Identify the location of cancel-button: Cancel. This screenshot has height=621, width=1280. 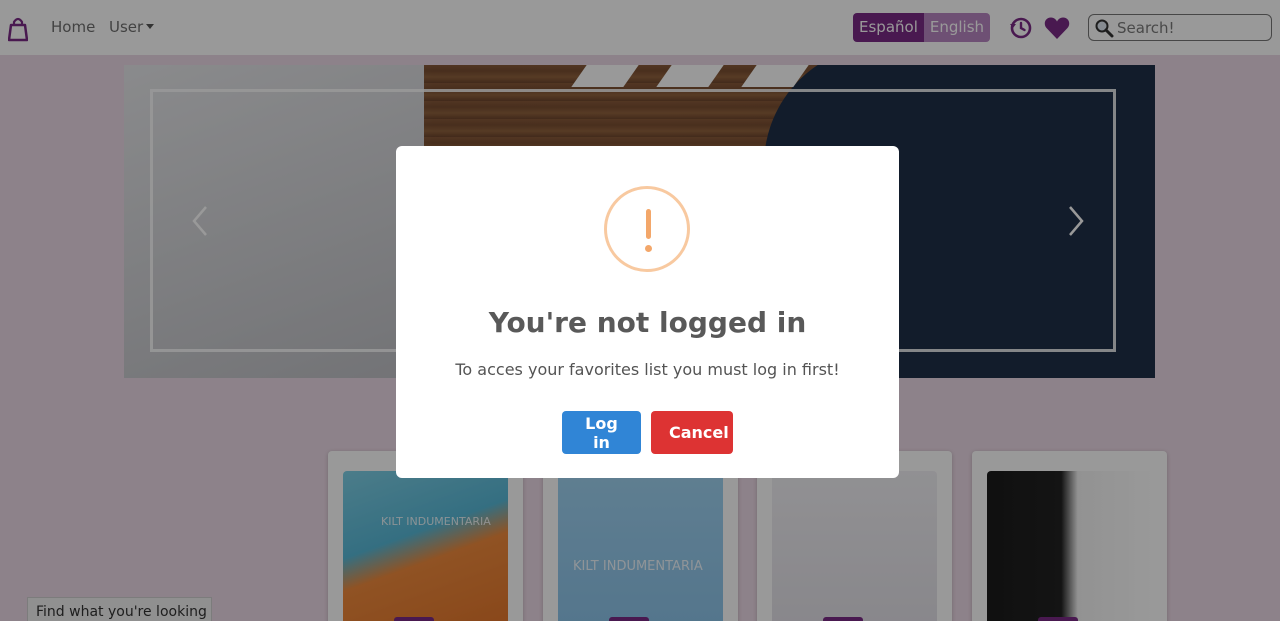
(692, 432).